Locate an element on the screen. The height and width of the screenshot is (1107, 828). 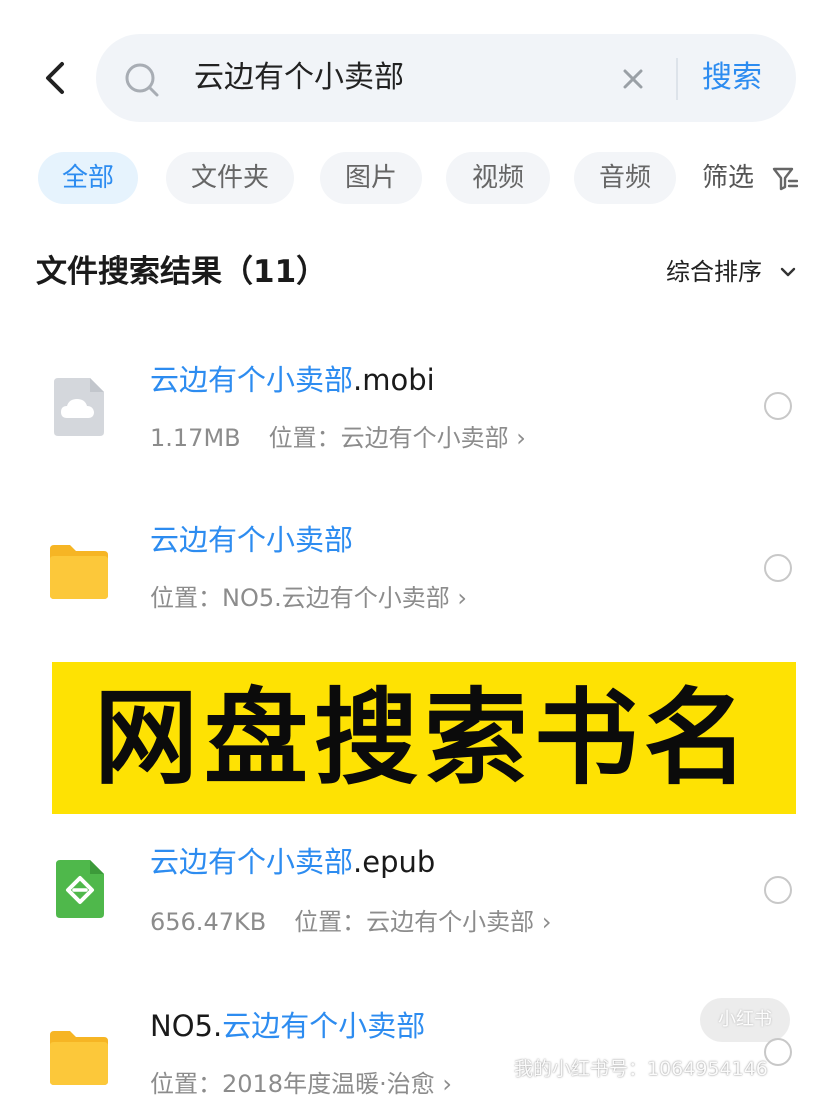
cloud-file-icon is located at coordinates (79, 407).